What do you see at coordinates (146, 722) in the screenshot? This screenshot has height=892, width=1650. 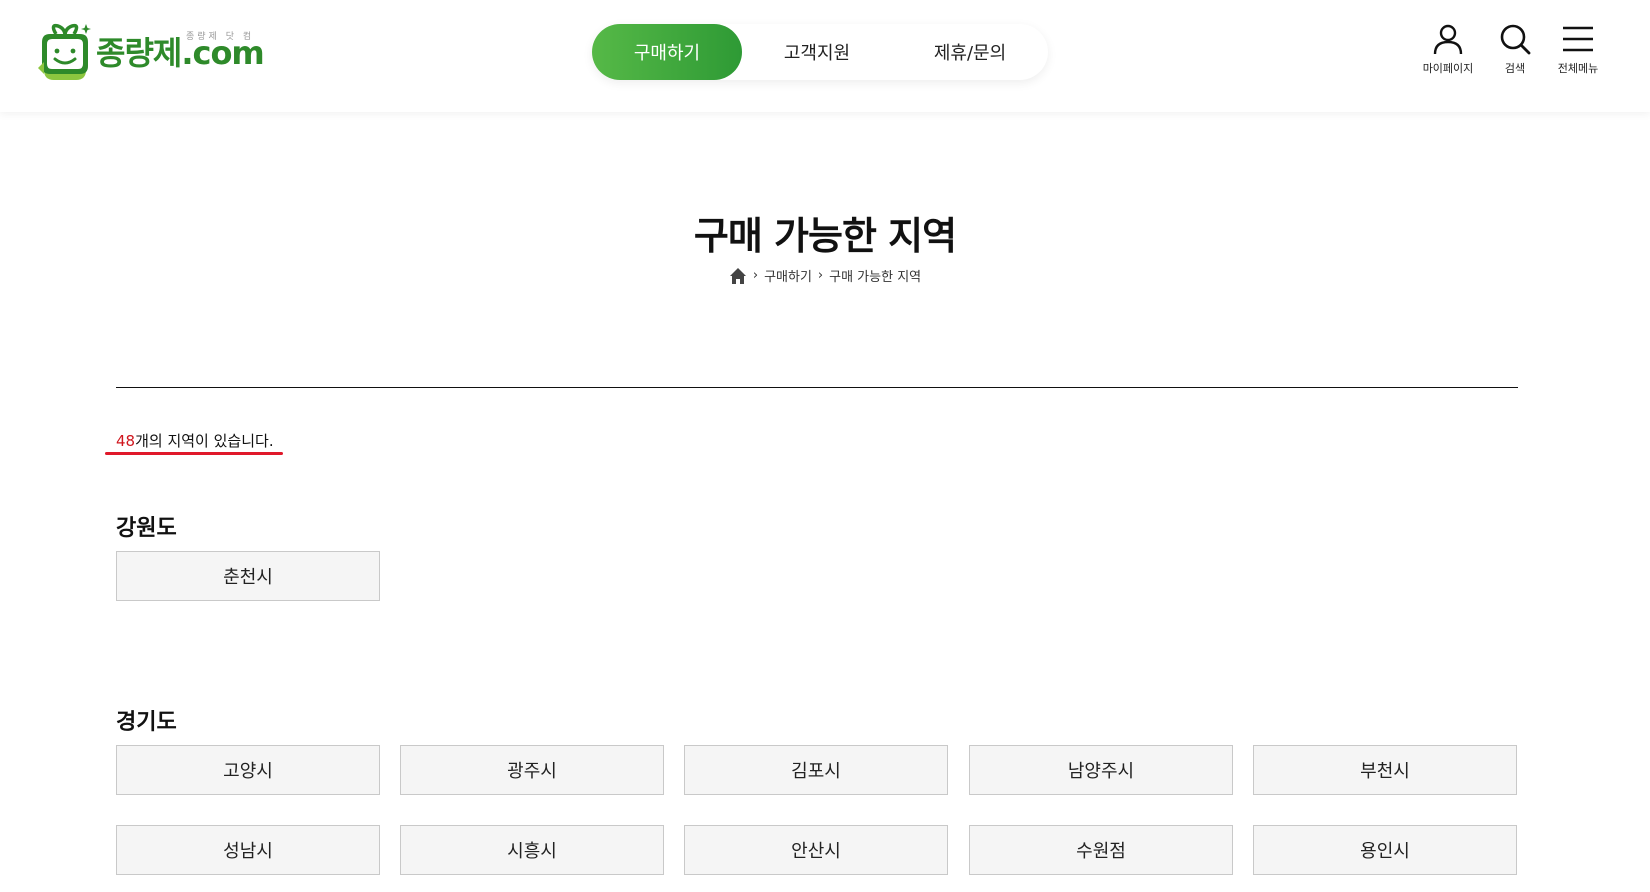 I see `region-title-gyeonggi: 경기도` at bounding box center [146, 722].